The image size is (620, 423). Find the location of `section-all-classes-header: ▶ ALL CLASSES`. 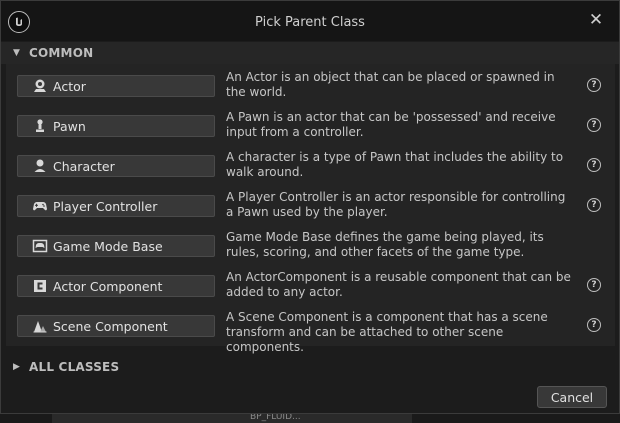

section-all-classes-header: ▶ ALL CLASSES is located at coordinates (310, 367).